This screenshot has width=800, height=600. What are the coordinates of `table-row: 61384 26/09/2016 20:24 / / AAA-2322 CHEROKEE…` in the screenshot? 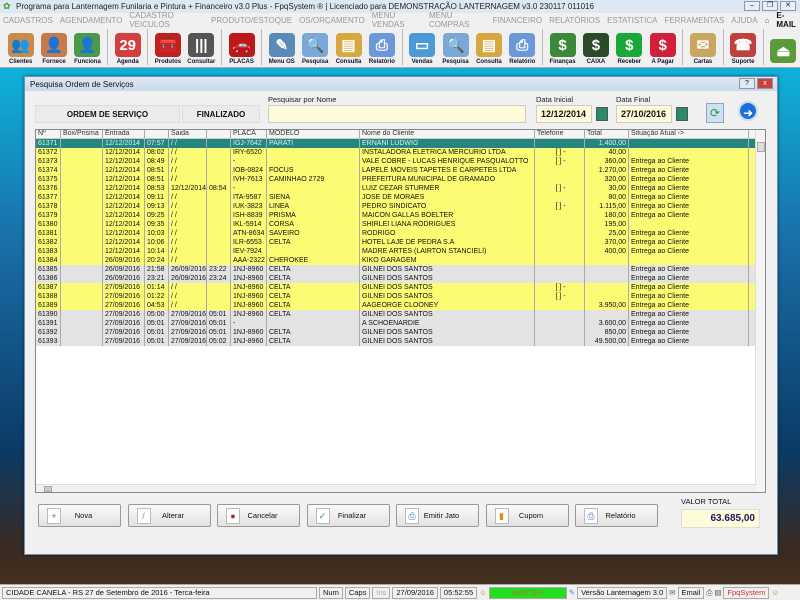 It's located at (400, 260).